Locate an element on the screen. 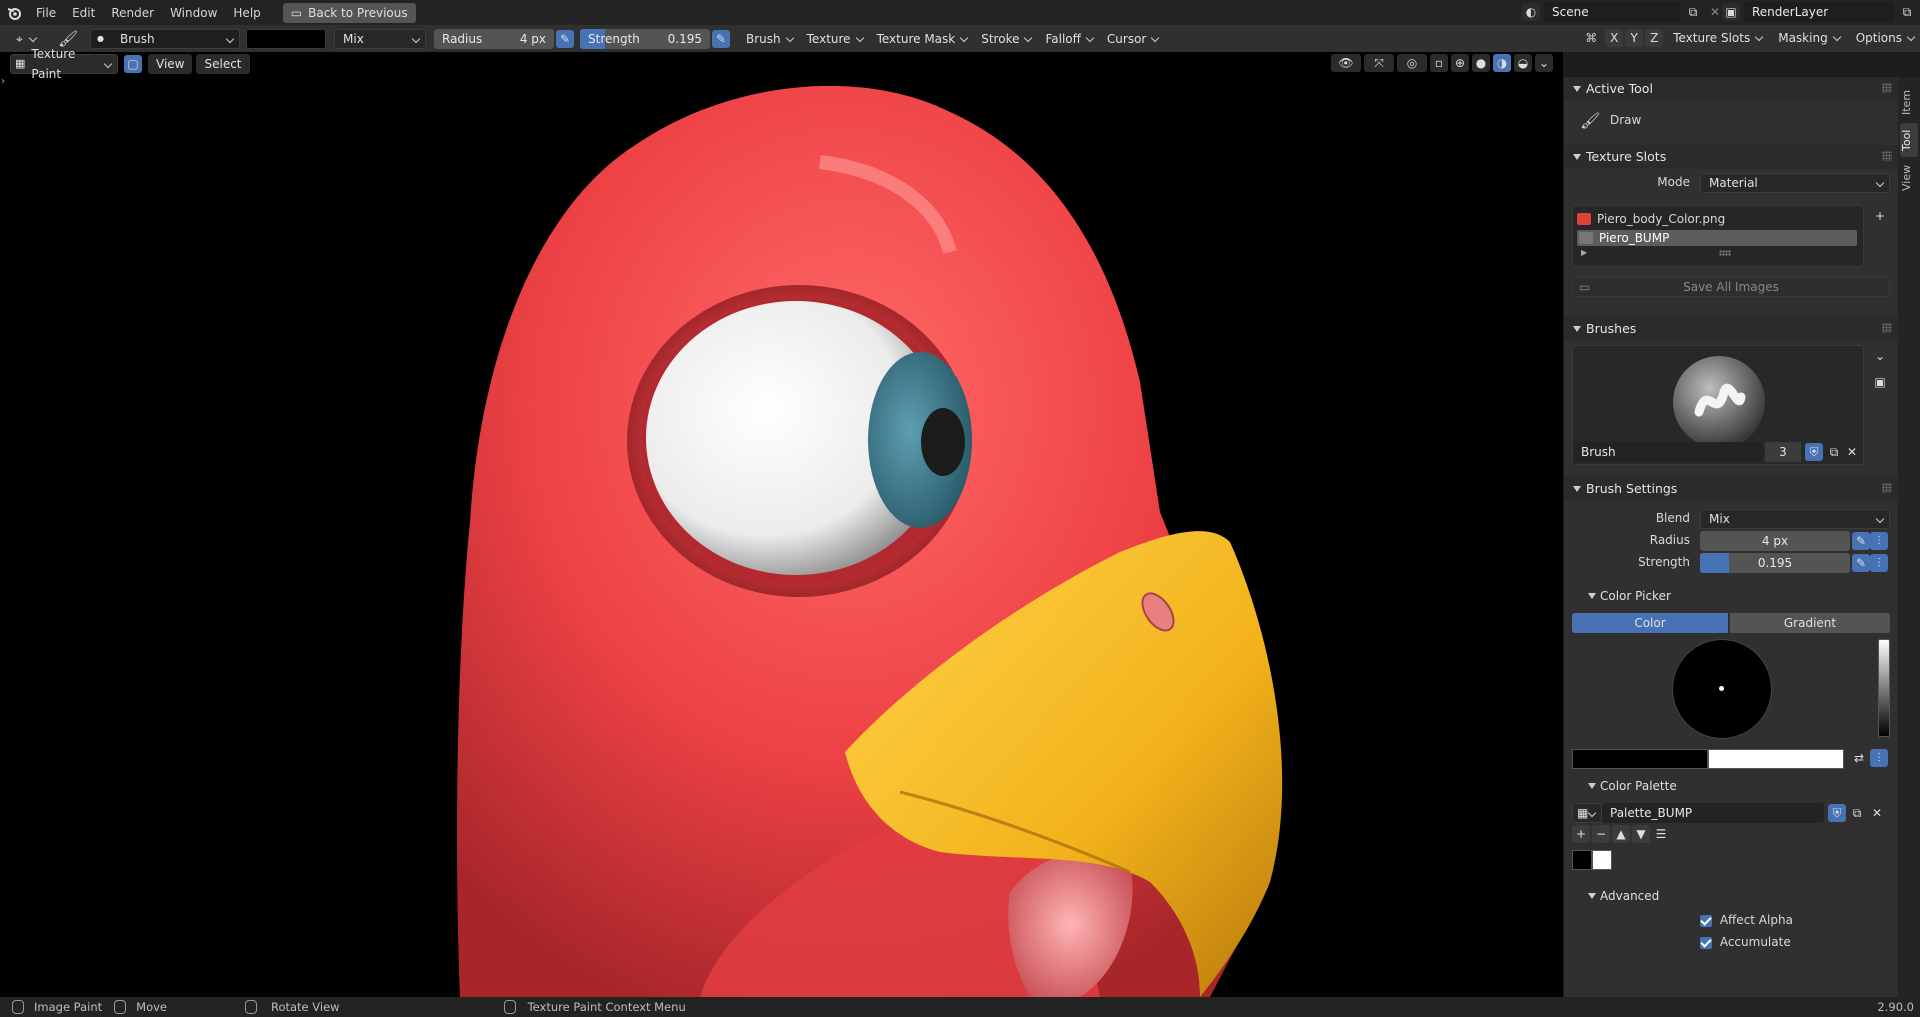 The height and width of the screenshot is (1017, 1920). xray-icon: ▫ is located at coordinates (1439, 63).